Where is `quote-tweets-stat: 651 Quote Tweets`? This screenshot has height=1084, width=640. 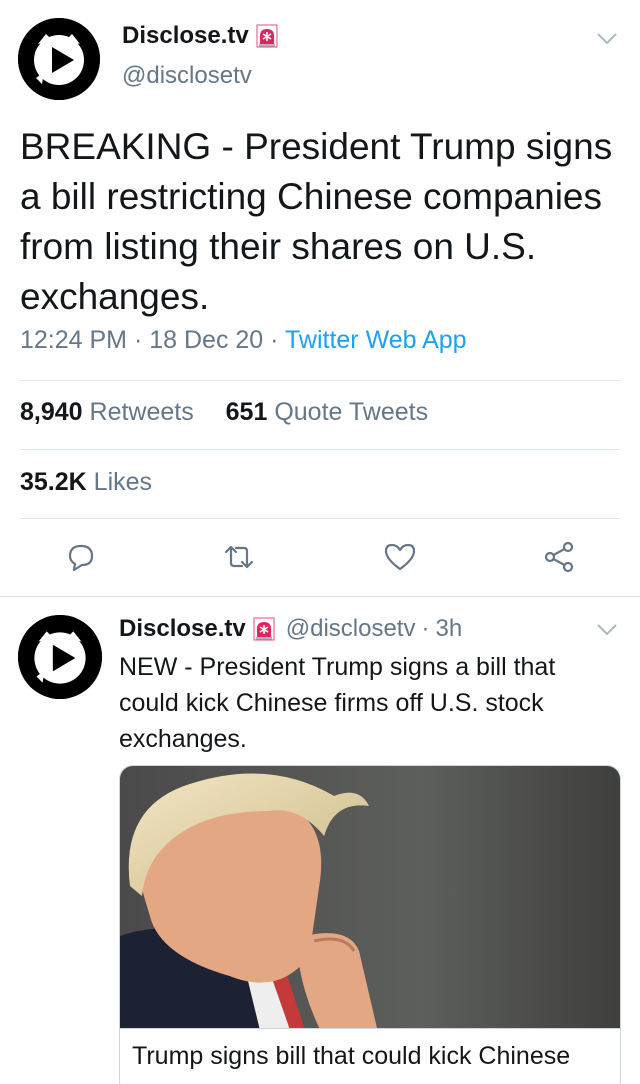
quote-tweets-stat: 651 Quote Tweets is located at coordinates (327, 412).